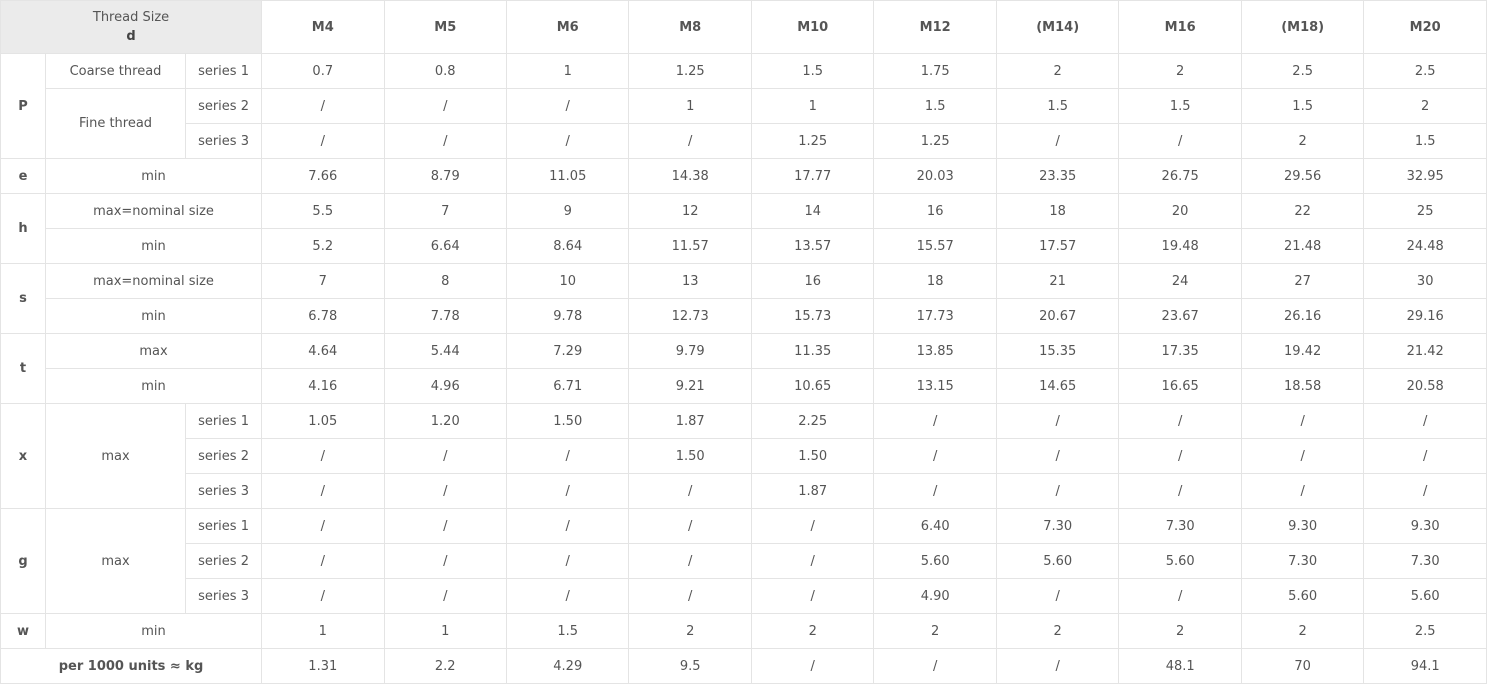 This screenshot has height=688, width=1488. I want to click on value-cell: 19.48, so click(1180, 246).